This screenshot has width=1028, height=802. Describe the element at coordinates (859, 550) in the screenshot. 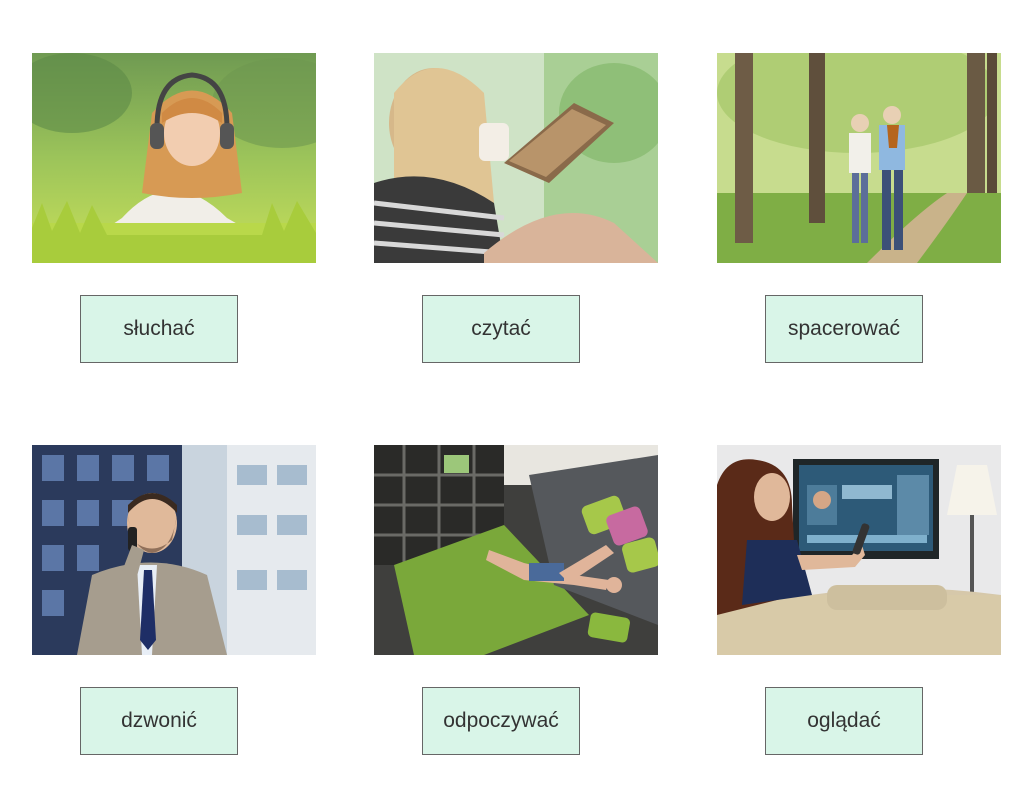

I see `watching-tv-photo` at that location.